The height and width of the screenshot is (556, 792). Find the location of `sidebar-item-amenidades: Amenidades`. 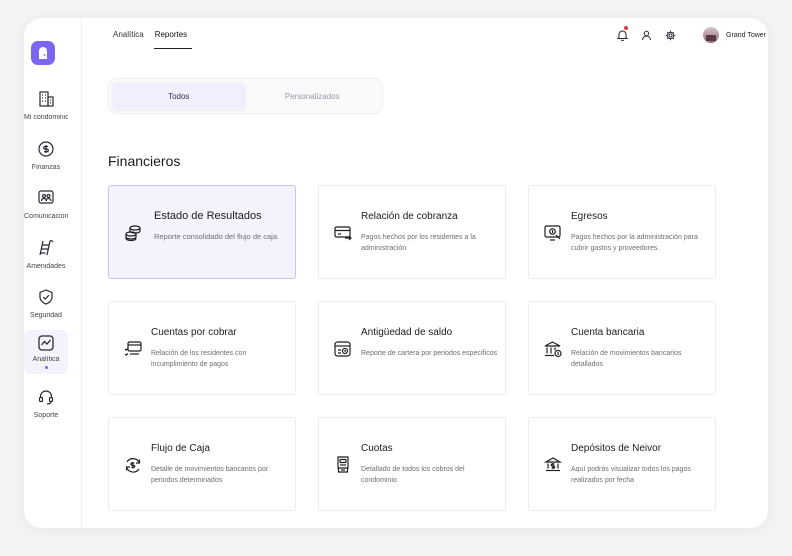

sidebar-item-amenidades: Amenidades is located at coordinates (46, 258).